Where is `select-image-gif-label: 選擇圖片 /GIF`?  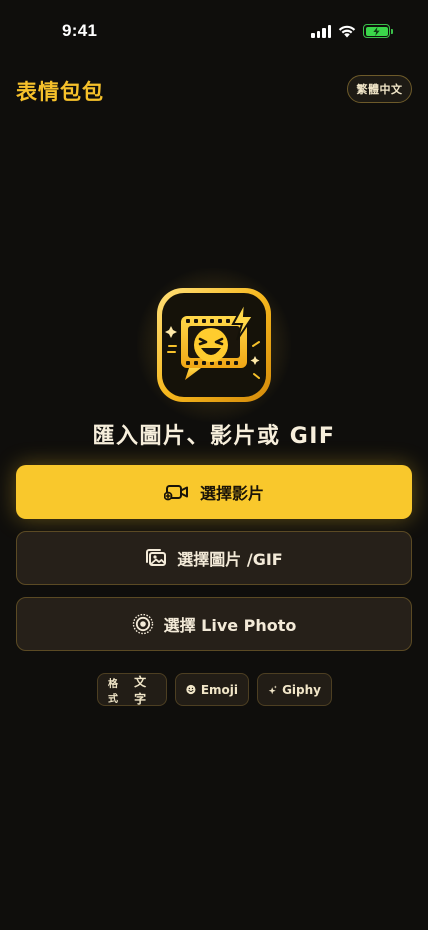 select-image-gif-label: 選擇圖片 /GIF is located at coordinates (230, 559).